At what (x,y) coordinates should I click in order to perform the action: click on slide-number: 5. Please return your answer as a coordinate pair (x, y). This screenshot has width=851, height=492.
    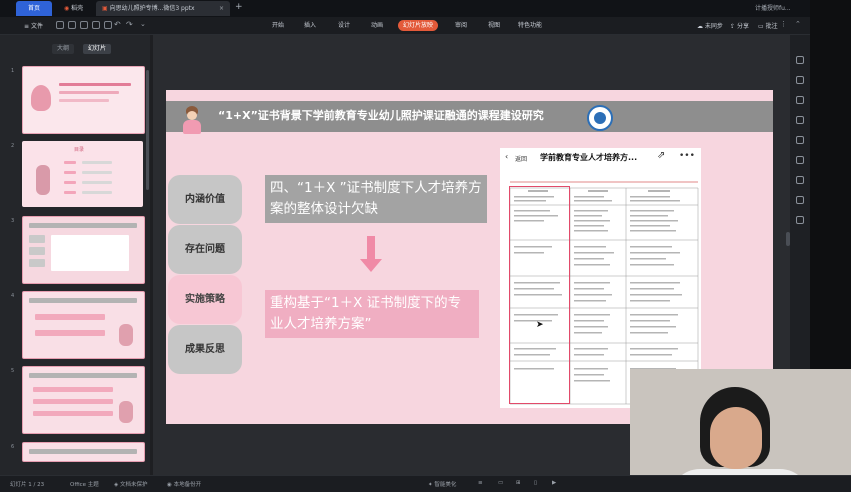
    Looking at the image, I should click on (13, 371).